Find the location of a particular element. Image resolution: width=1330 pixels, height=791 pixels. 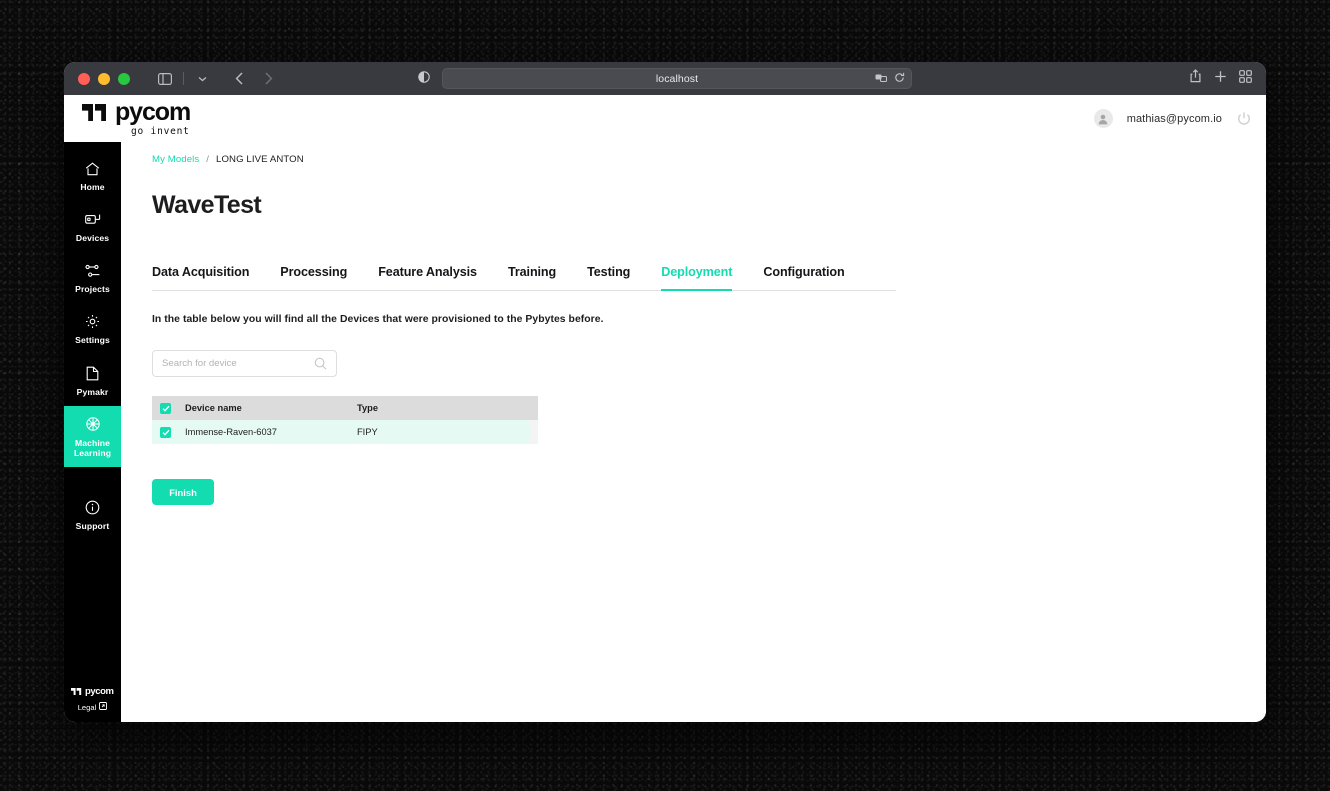

toolbar-divider is located at coordinates (183, 78).